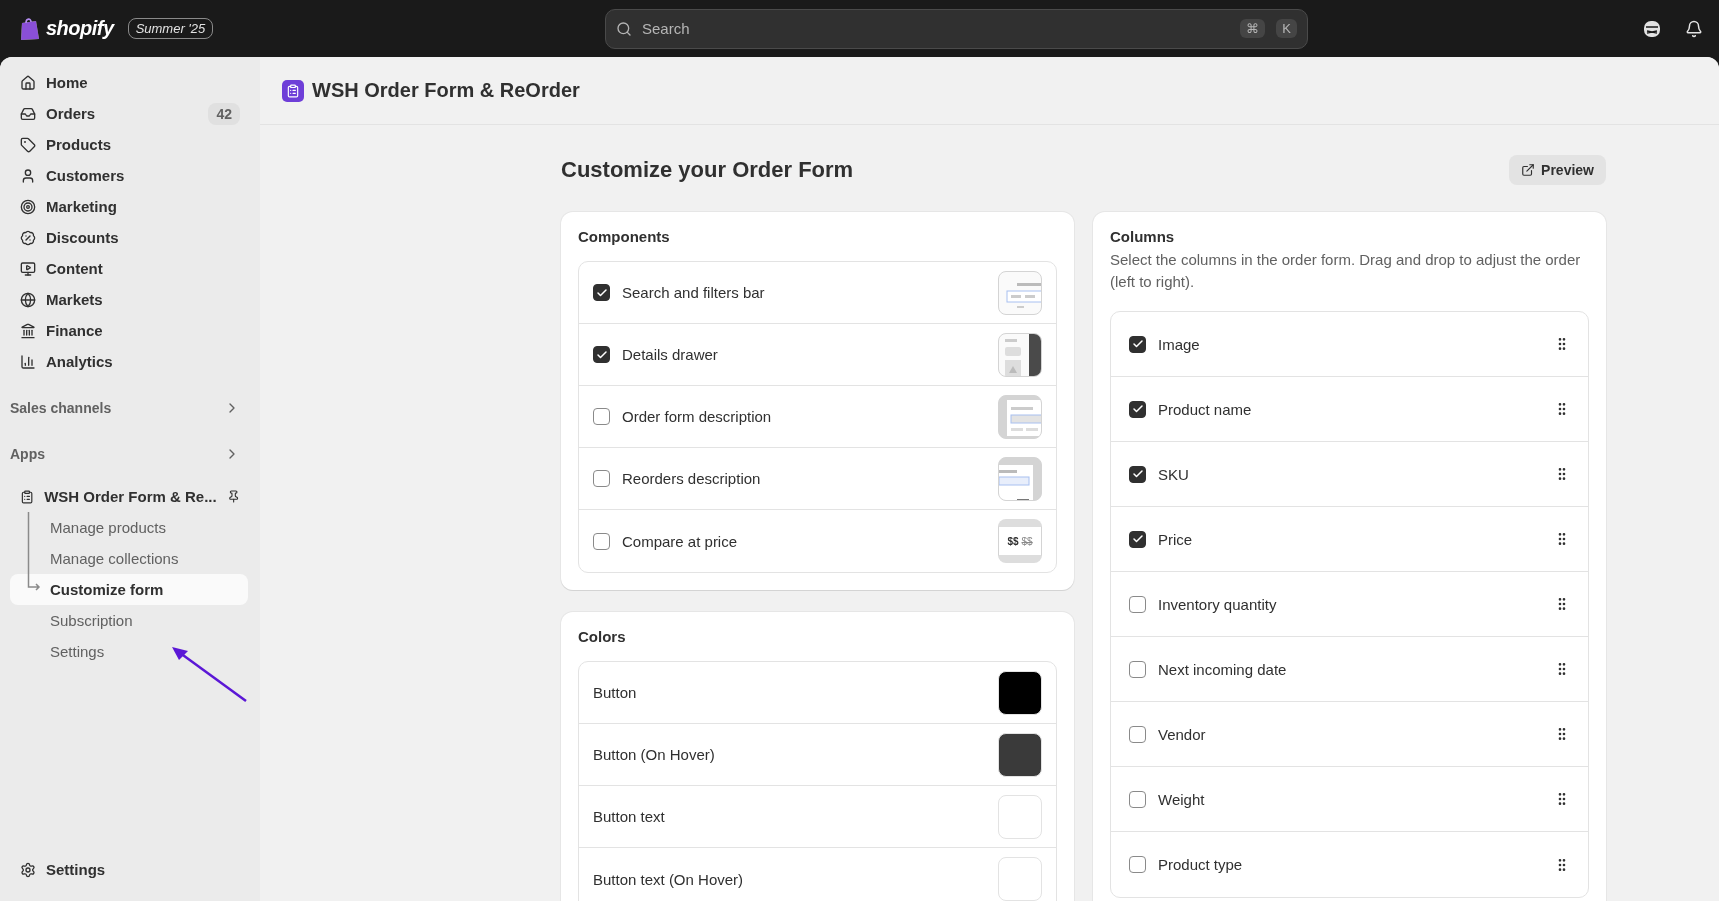 The width and height of the screenshot is (1719, 901). What do you see at coordinates (1253, 28) in the screenshot?
I see `shortcut-key: ⌘` at bounding box center [1253, 28].